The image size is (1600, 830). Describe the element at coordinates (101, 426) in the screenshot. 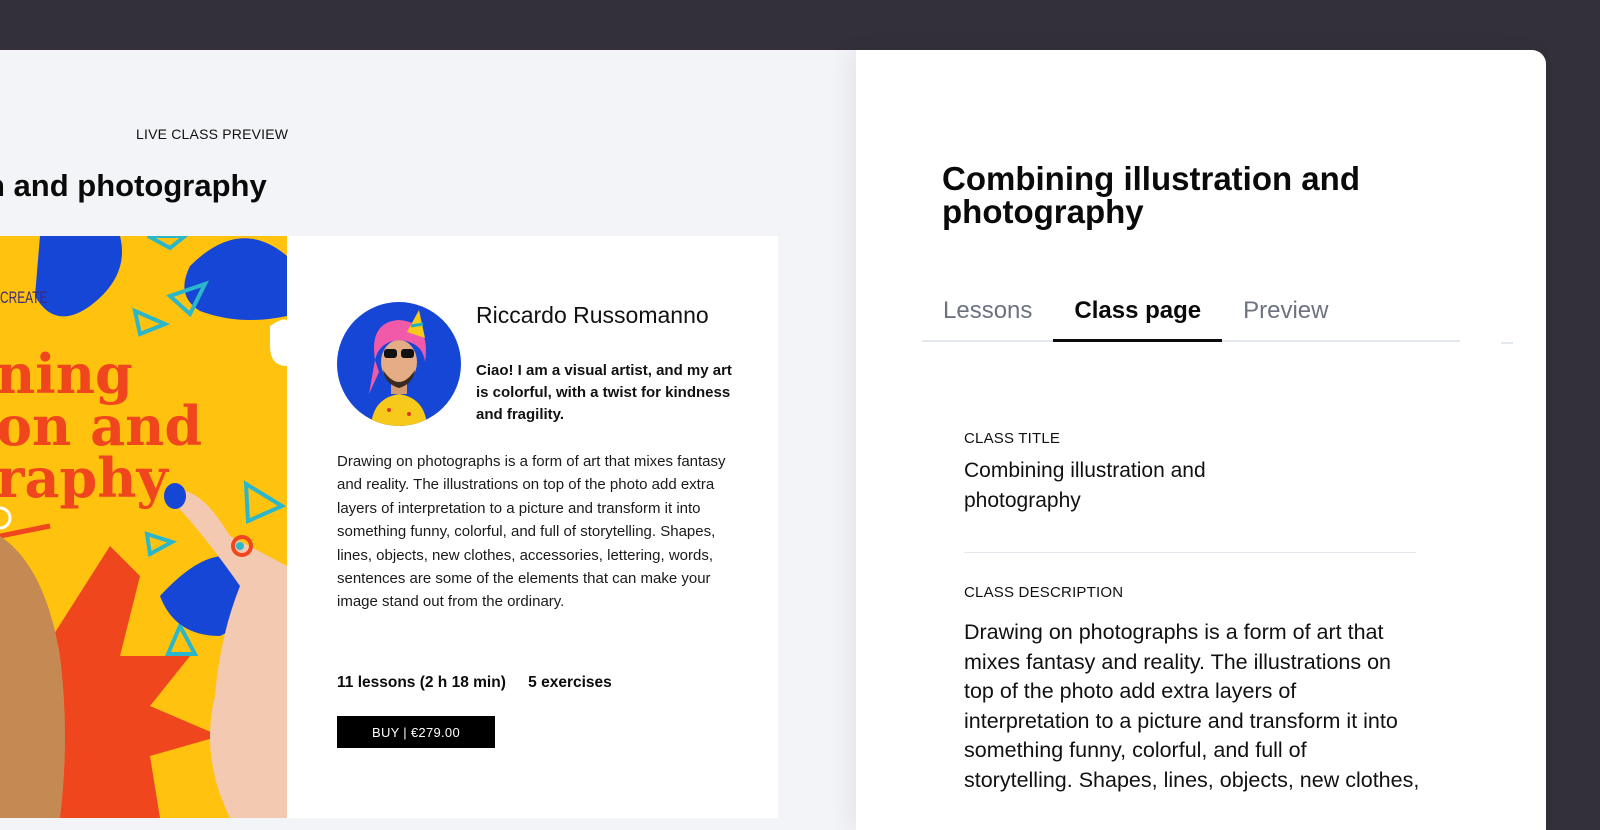

I see `hero-poster-text: ning on and raphy` at that location.